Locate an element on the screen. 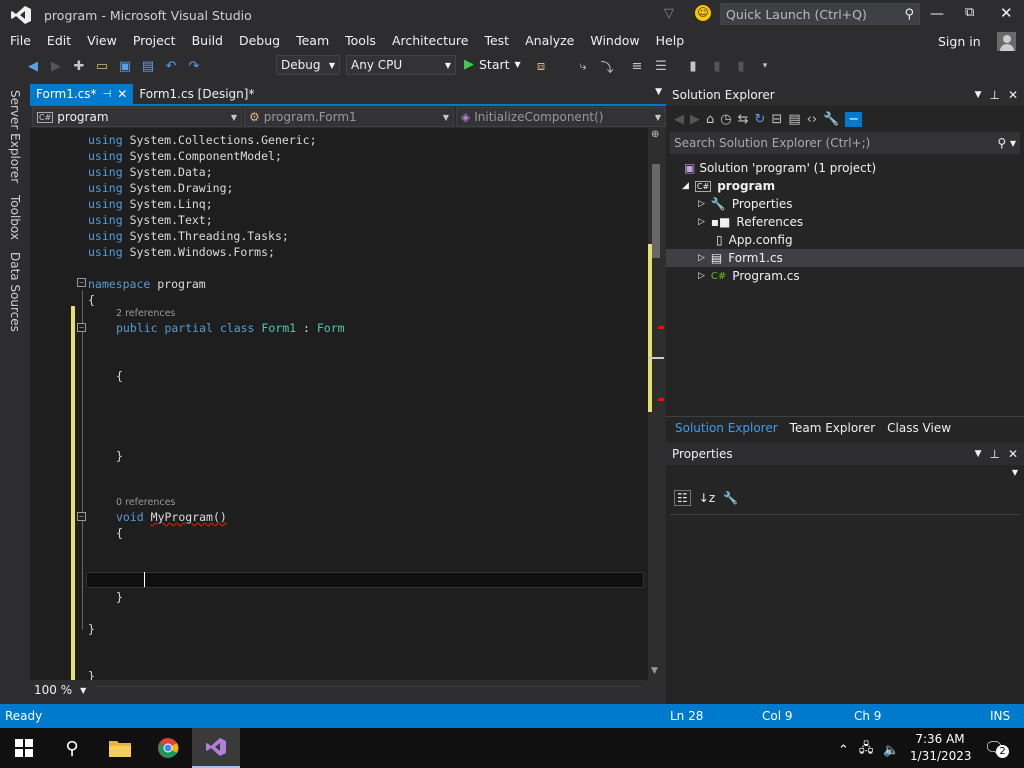 The width and height of the screenshot is (1024, 768). start-button: ▶ Start ▼ is located at coordinates (492, 64).